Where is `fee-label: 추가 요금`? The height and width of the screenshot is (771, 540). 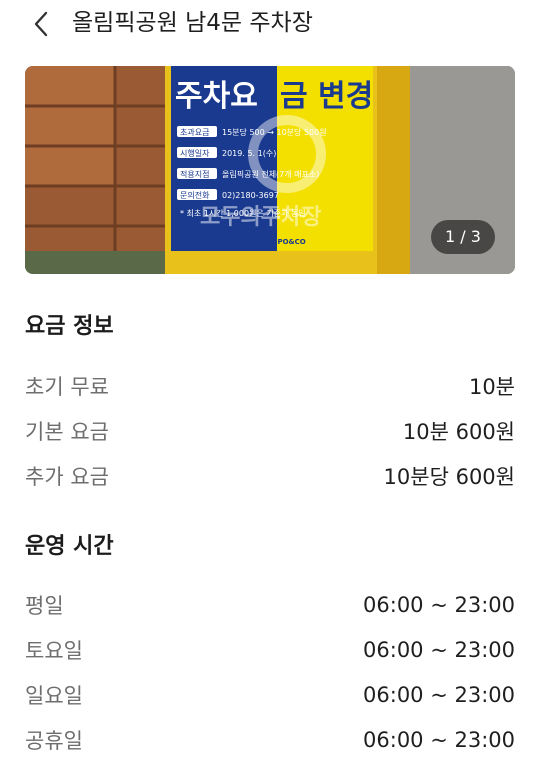 fee-label: 추가 요금 is located at coordinates (67, 477).